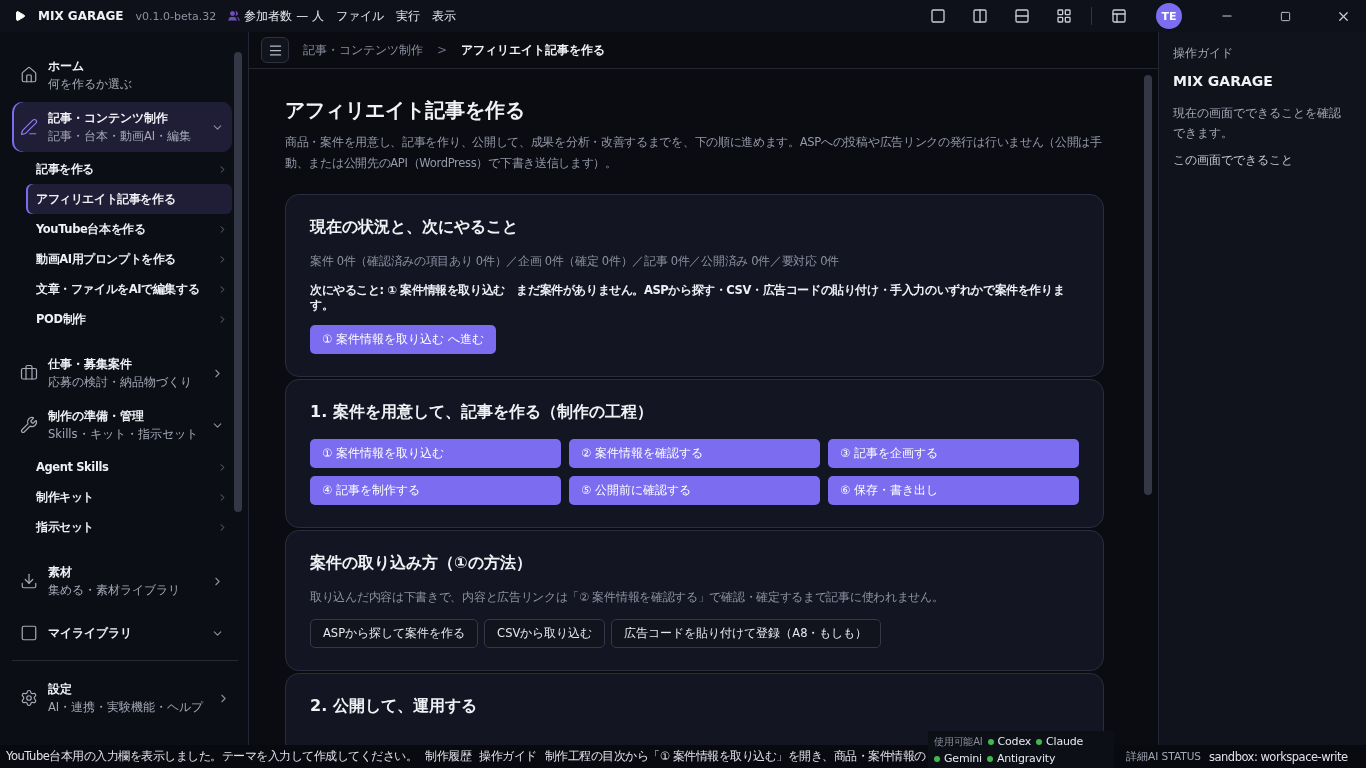  I want to click on guide-label: 操作ガイド, so click(1203, 53).